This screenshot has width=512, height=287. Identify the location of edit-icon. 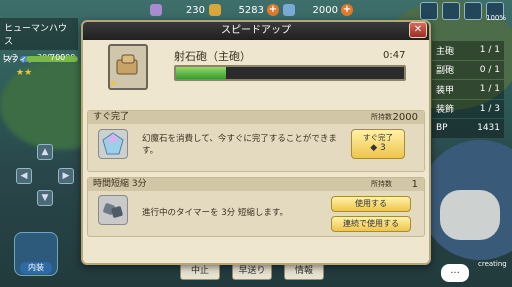
(451, 11).